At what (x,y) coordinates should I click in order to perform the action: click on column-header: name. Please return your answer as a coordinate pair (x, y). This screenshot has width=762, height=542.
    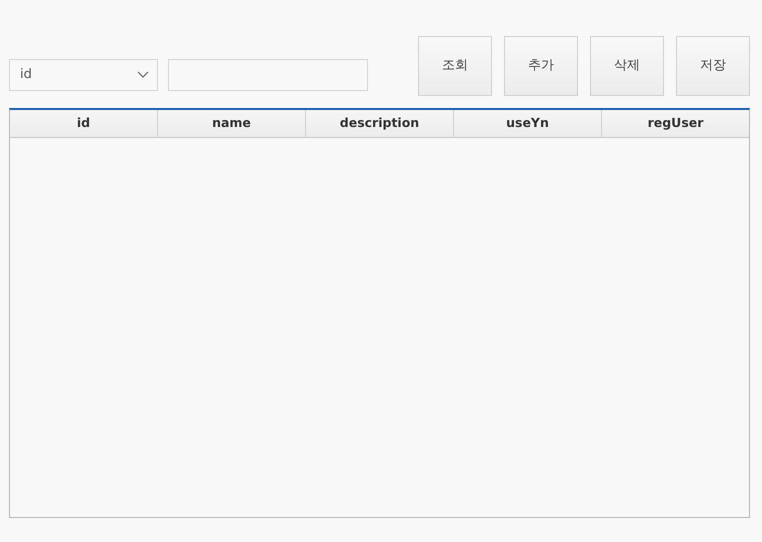
    Looking at the image, I should click on (232, 123).